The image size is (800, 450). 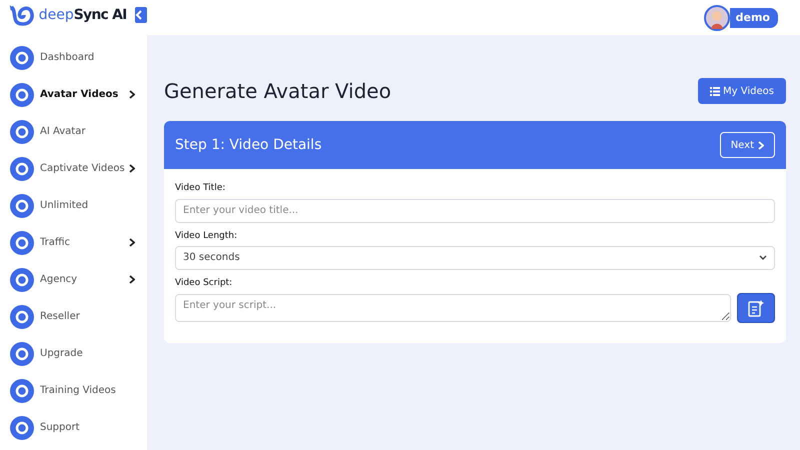 What do you see at coordinates (78, 390) in the screenshot?
I see `sidebar-item: Training Videos` at bounding box center [78, 390].